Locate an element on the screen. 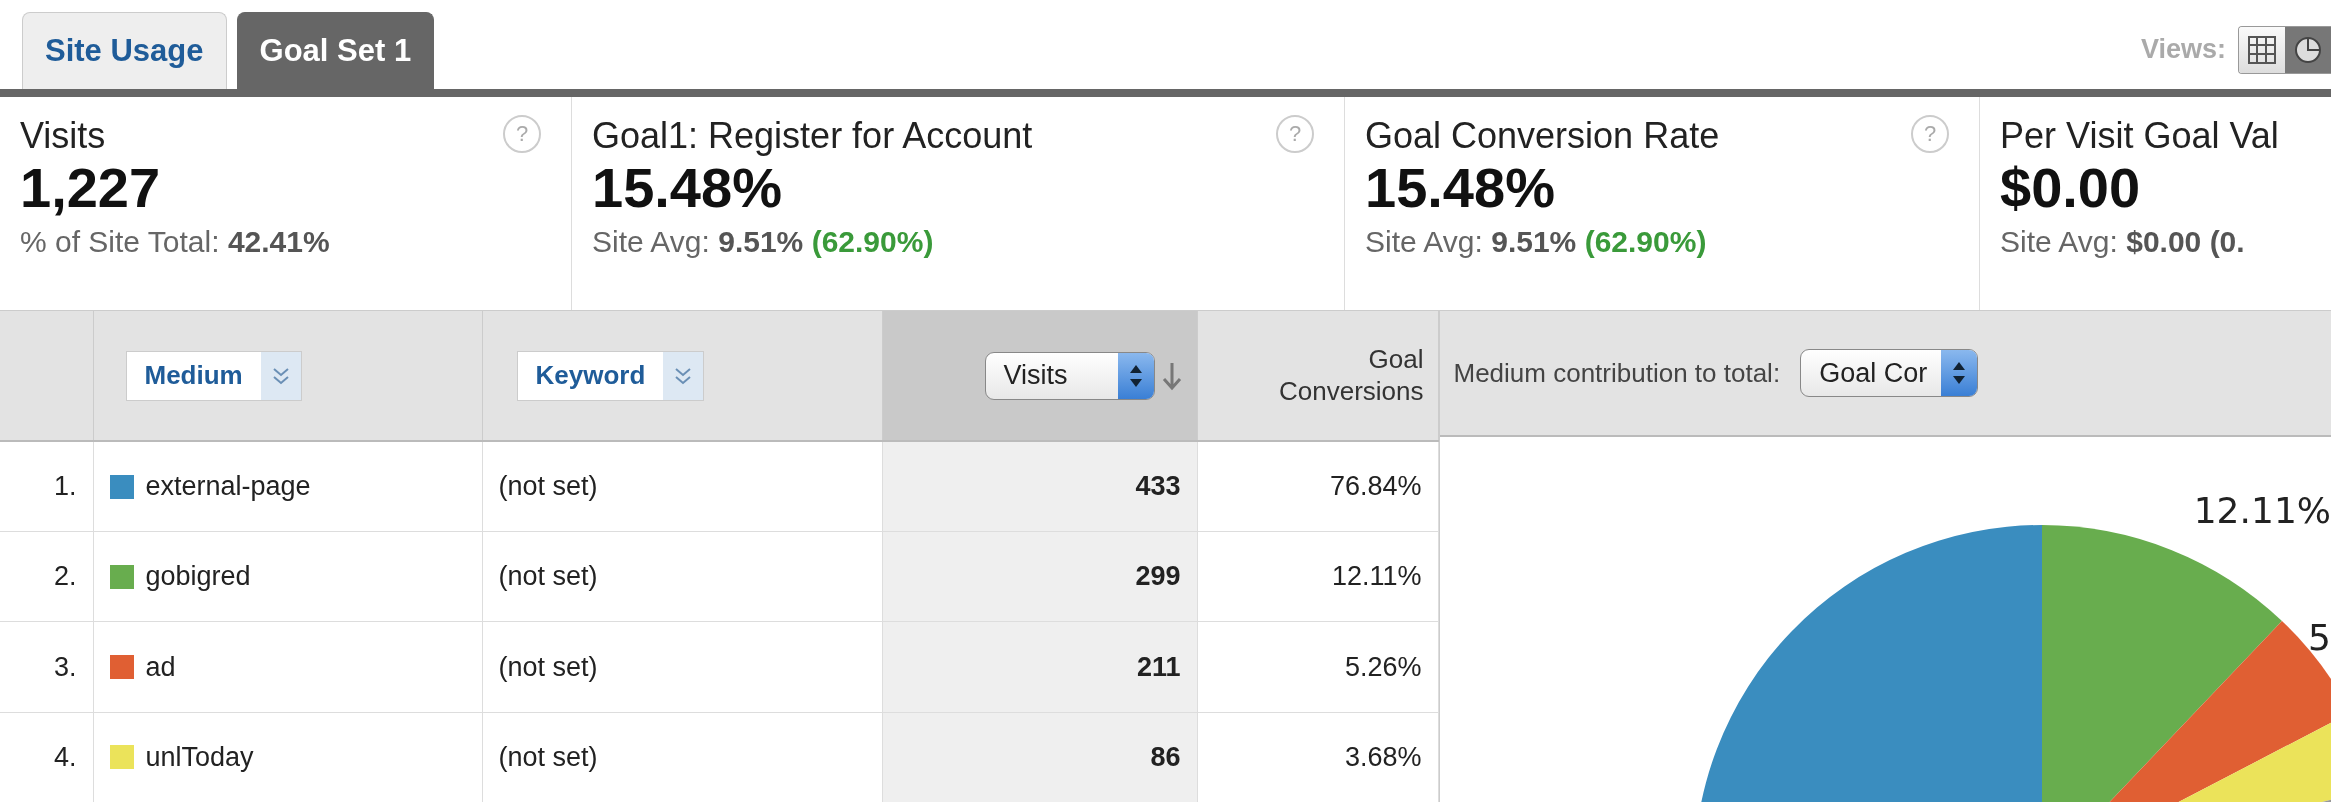 The height and width of the screenshot is (802, 2331). table-cell: 76.84% is located at coordinates (1317, 486).